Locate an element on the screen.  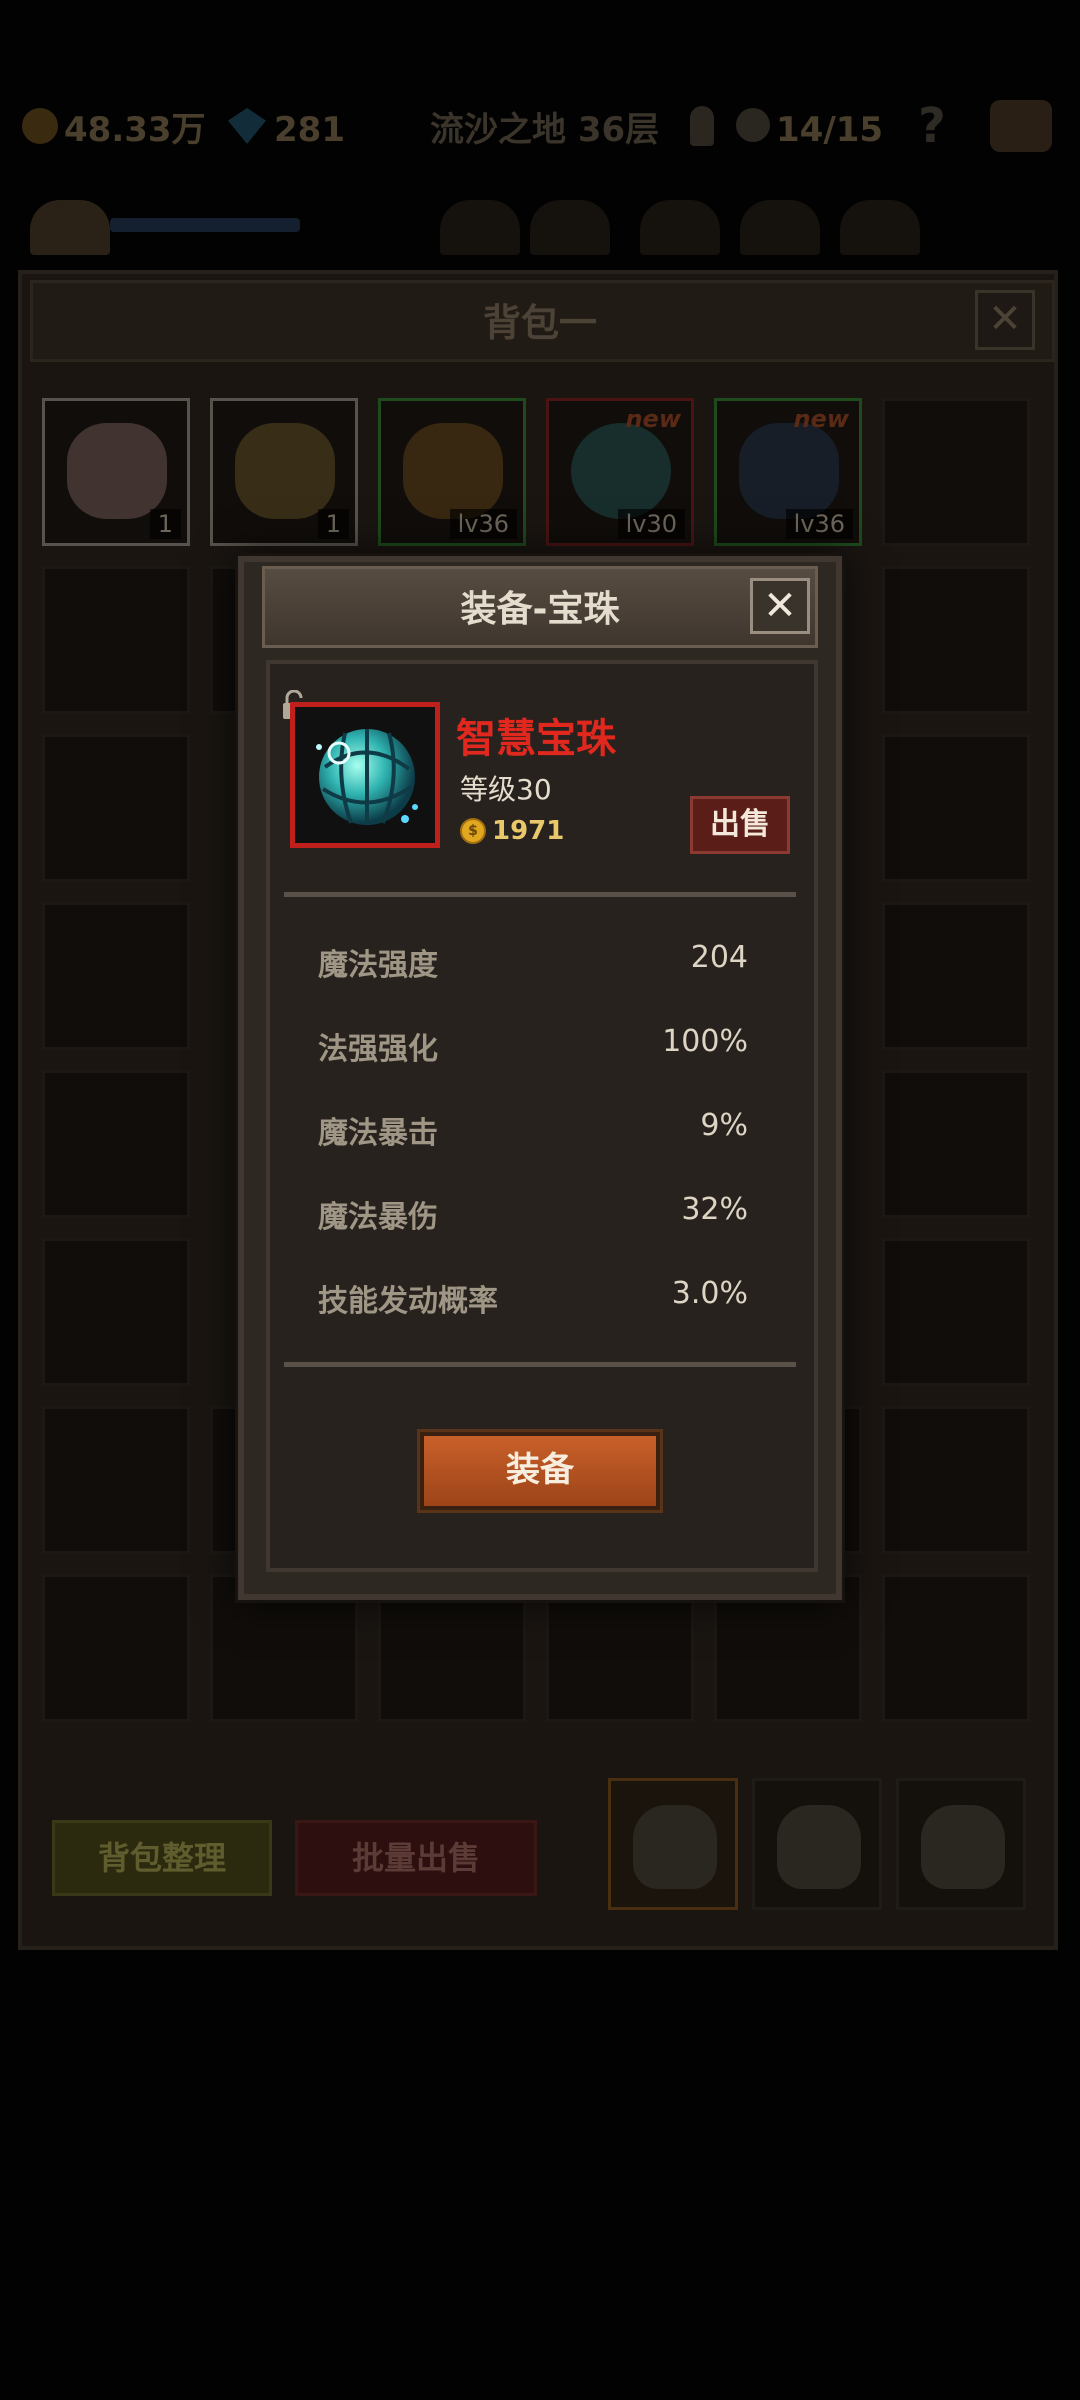
stat-label: 魔法暴伤 is located at coordinates (378, 1217).